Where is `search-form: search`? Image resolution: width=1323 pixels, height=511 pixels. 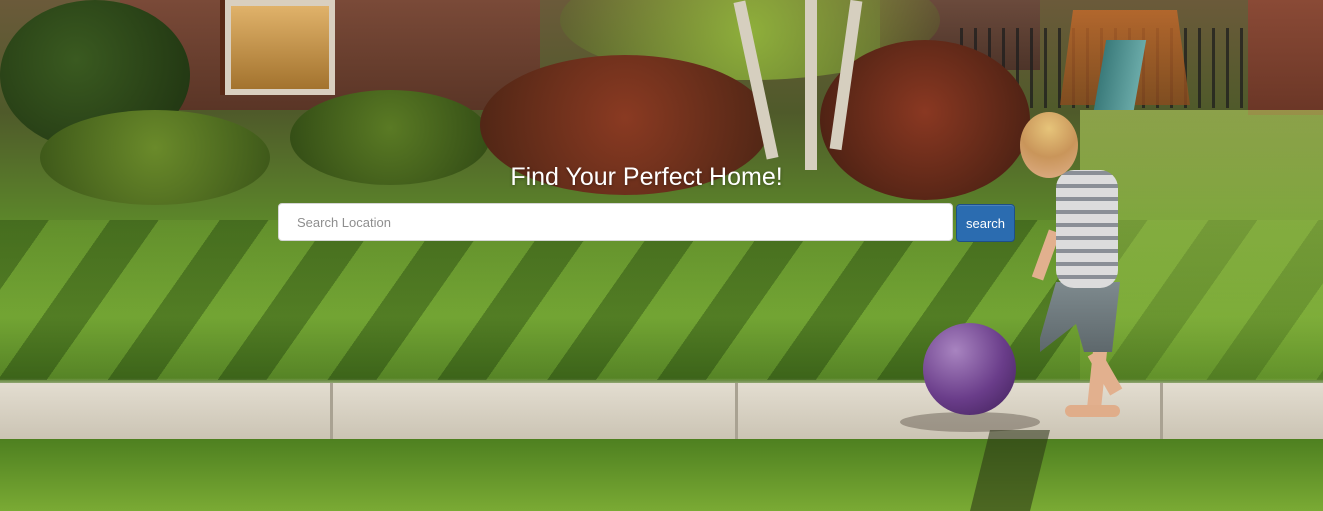
search-form: search is located at coordinates (648, 222).